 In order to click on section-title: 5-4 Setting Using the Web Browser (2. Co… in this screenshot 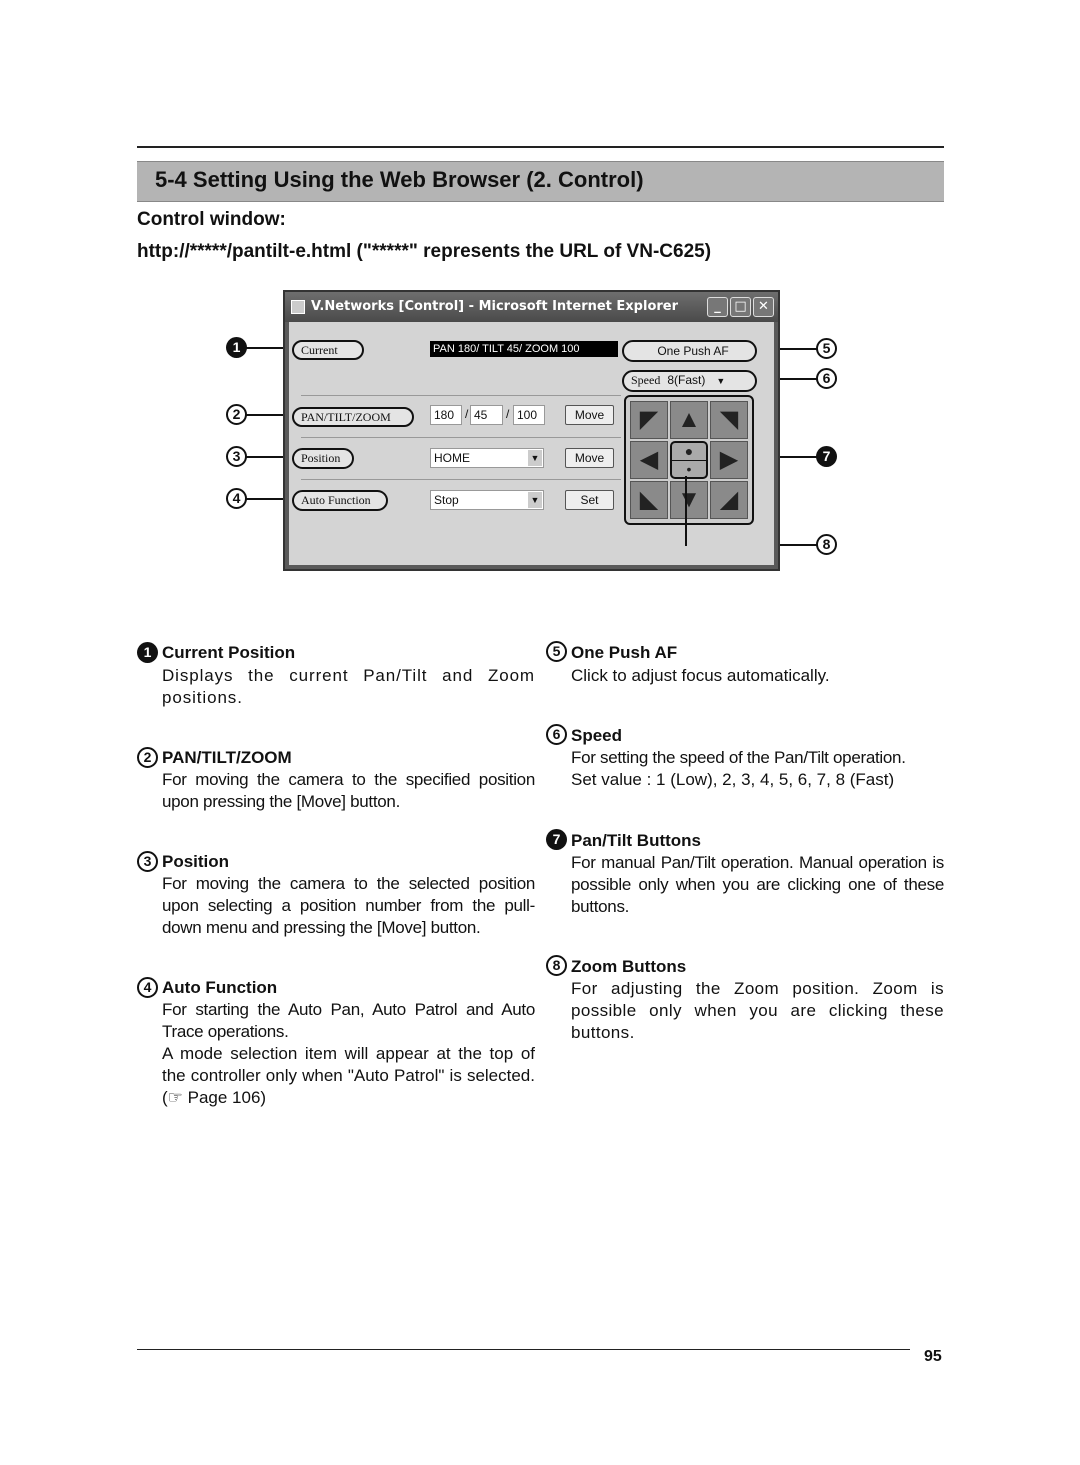, I will do `click(399, 179)`.